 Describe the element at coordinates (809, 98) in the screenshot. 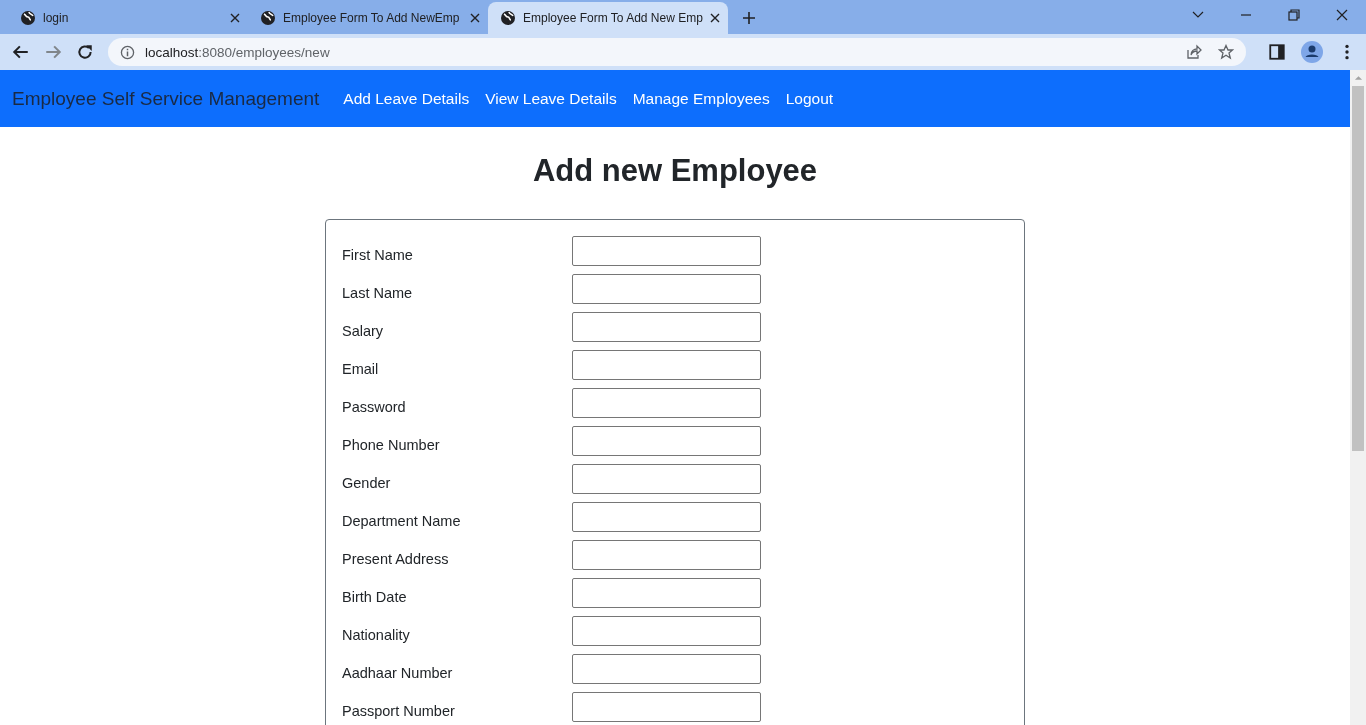

I see `nav-link: Logout` at that location.